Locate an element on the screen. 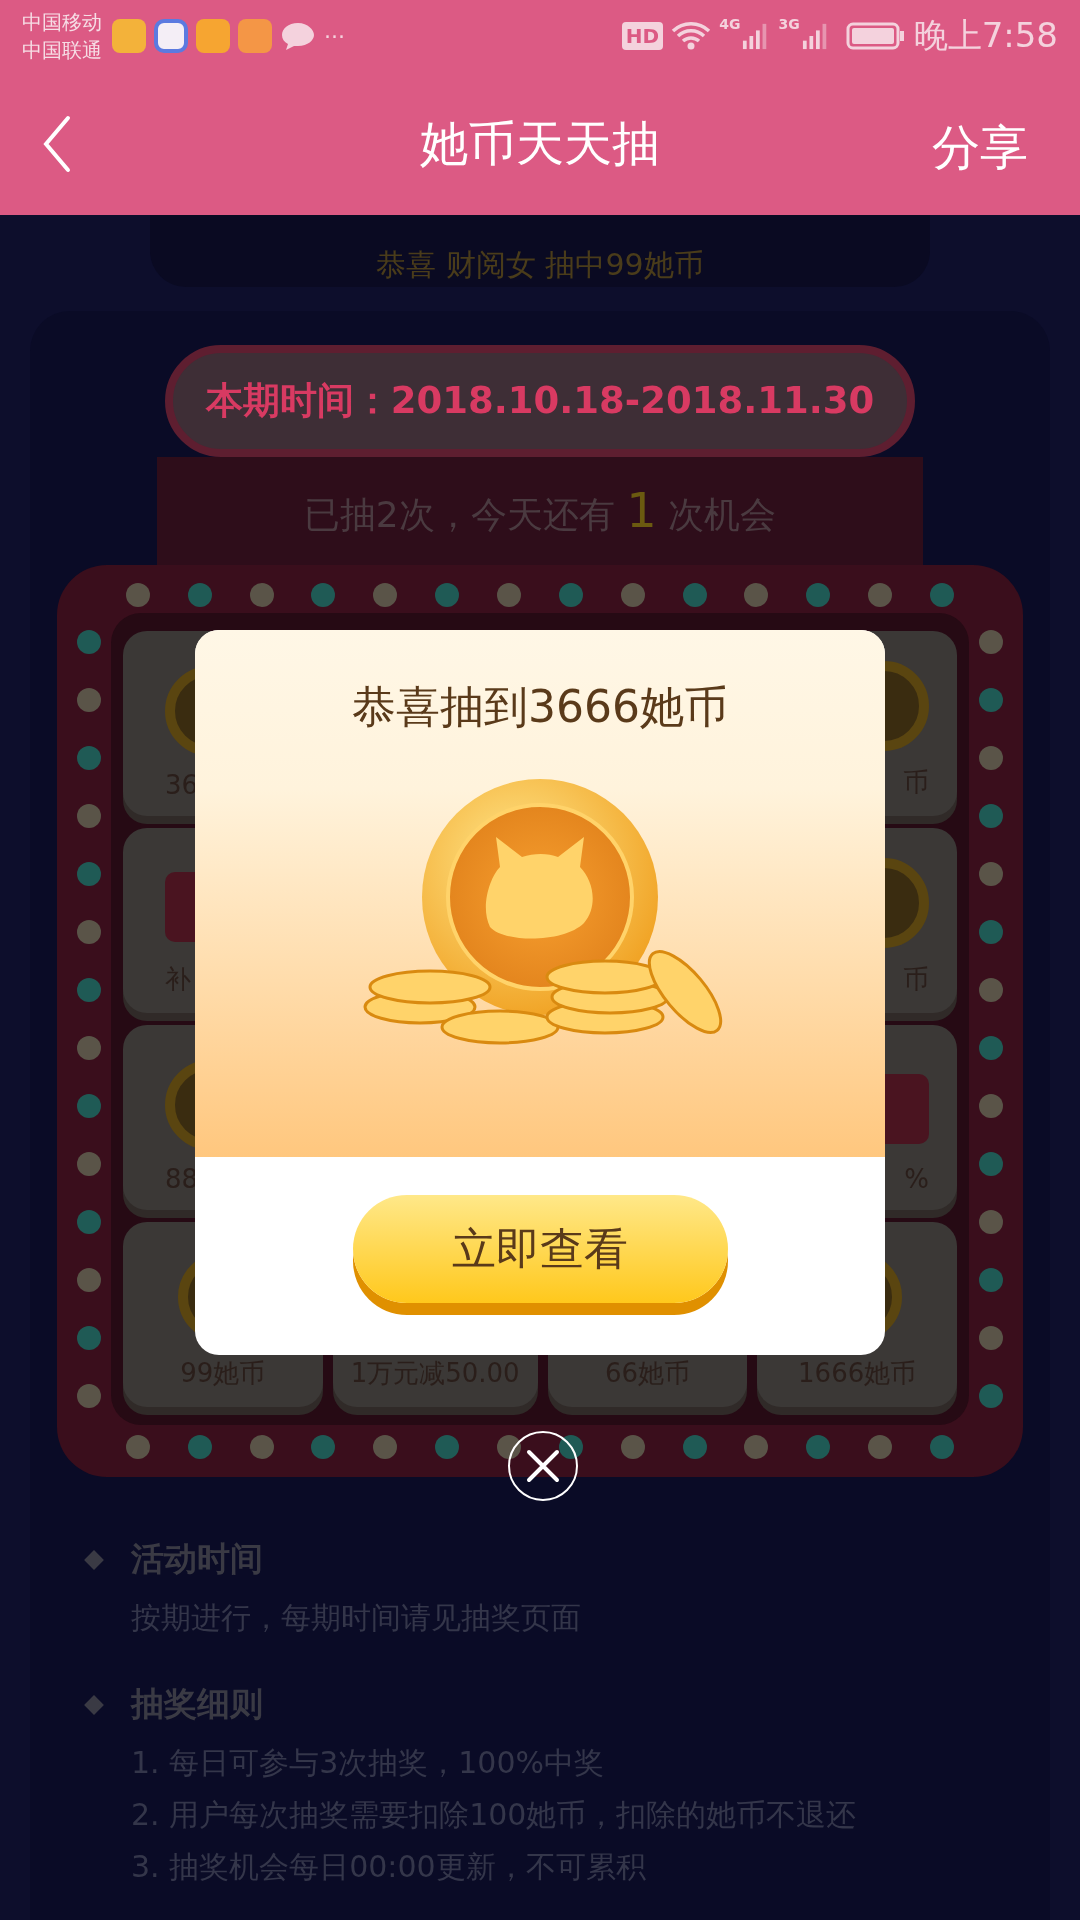  carrier-name: 中国移动 is located at coordinates (62, 22).